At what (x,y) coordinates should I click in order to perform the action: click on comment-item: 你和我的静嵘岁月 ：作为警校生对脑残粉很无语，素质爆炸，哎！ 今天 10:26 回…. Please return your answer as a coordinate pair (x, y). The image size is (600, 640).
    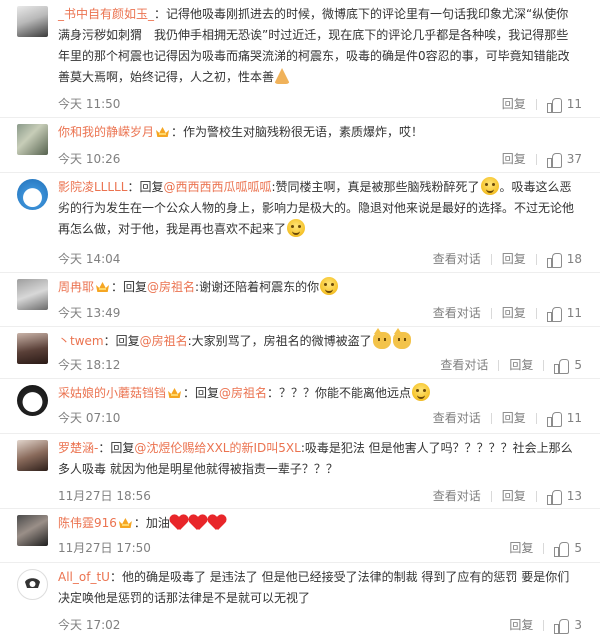
    Looking at the image, I should click on (300, 145).